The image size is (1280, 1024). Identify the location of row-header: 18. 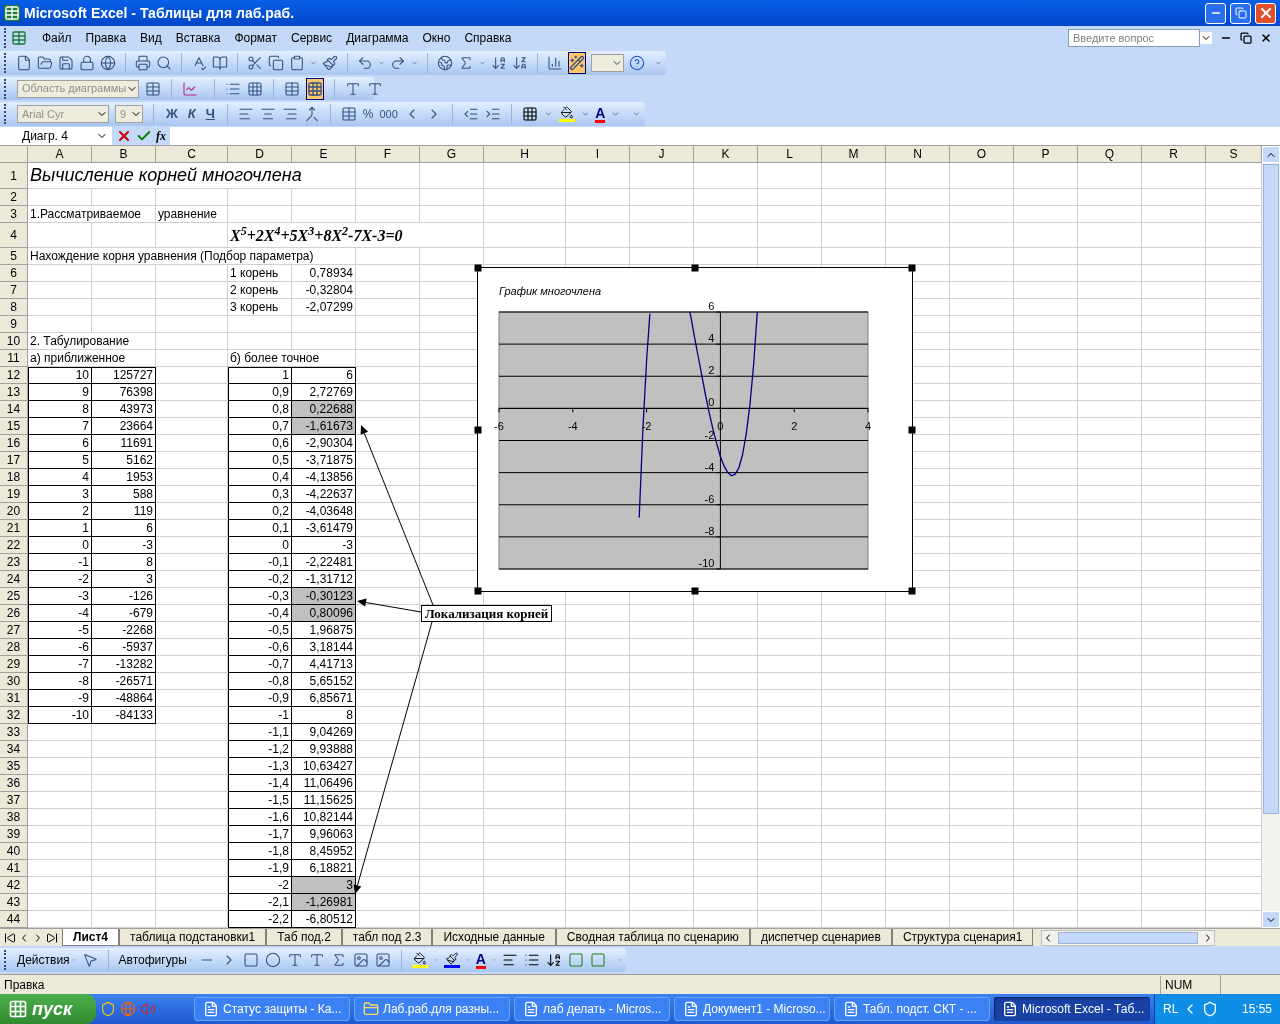
(14, 477).